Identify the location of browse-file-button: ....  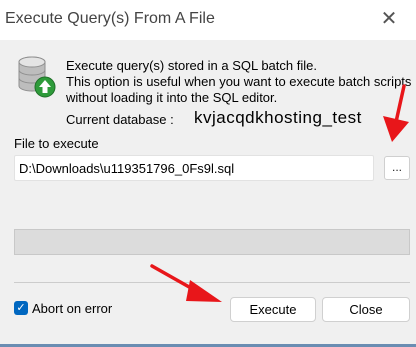
(397, 168).